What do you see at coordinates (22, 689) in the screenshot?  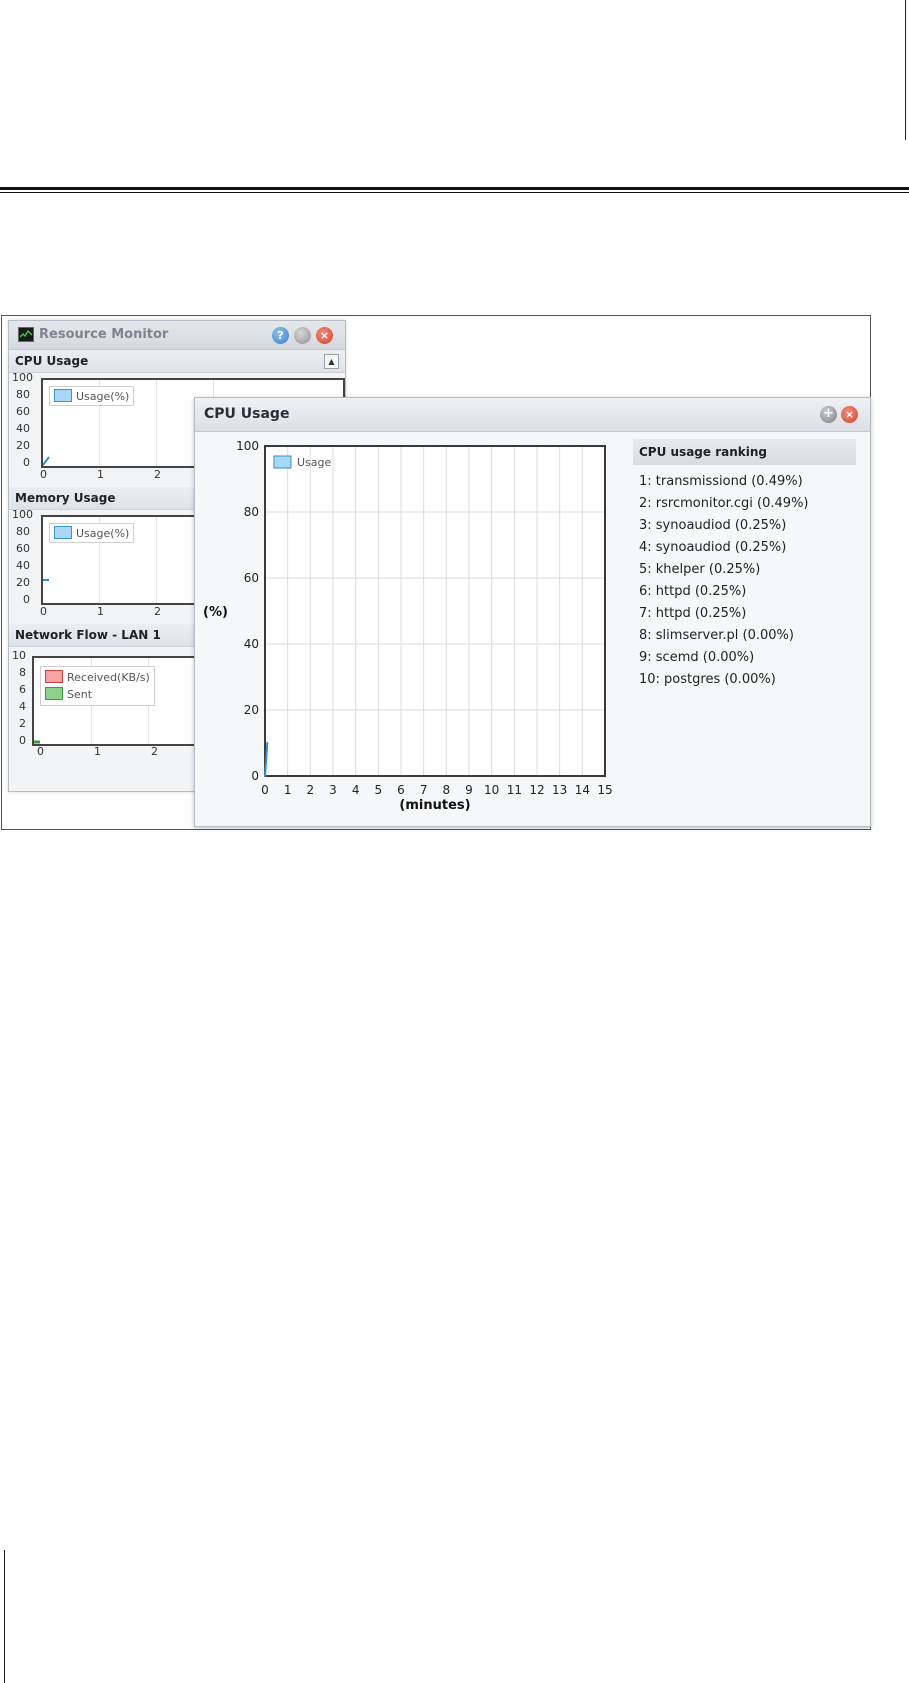 I see `y-tick-label: 6` at bounding box center [22, 689].